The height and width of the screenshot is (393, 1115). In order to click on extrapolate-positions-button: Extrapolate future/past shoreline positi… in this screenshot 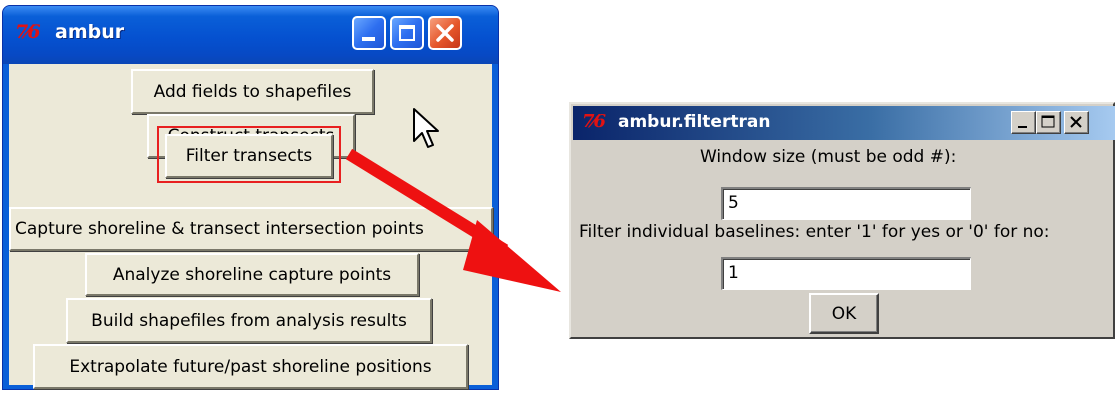, I will do `click(250, 366)`.